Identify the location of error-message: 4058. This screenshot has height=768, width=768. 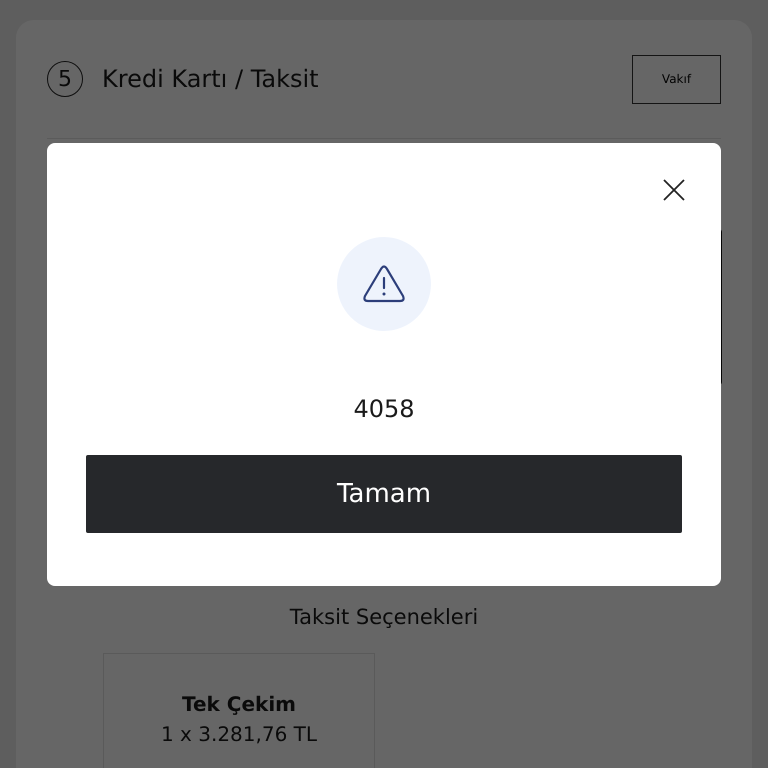
(384, 409).